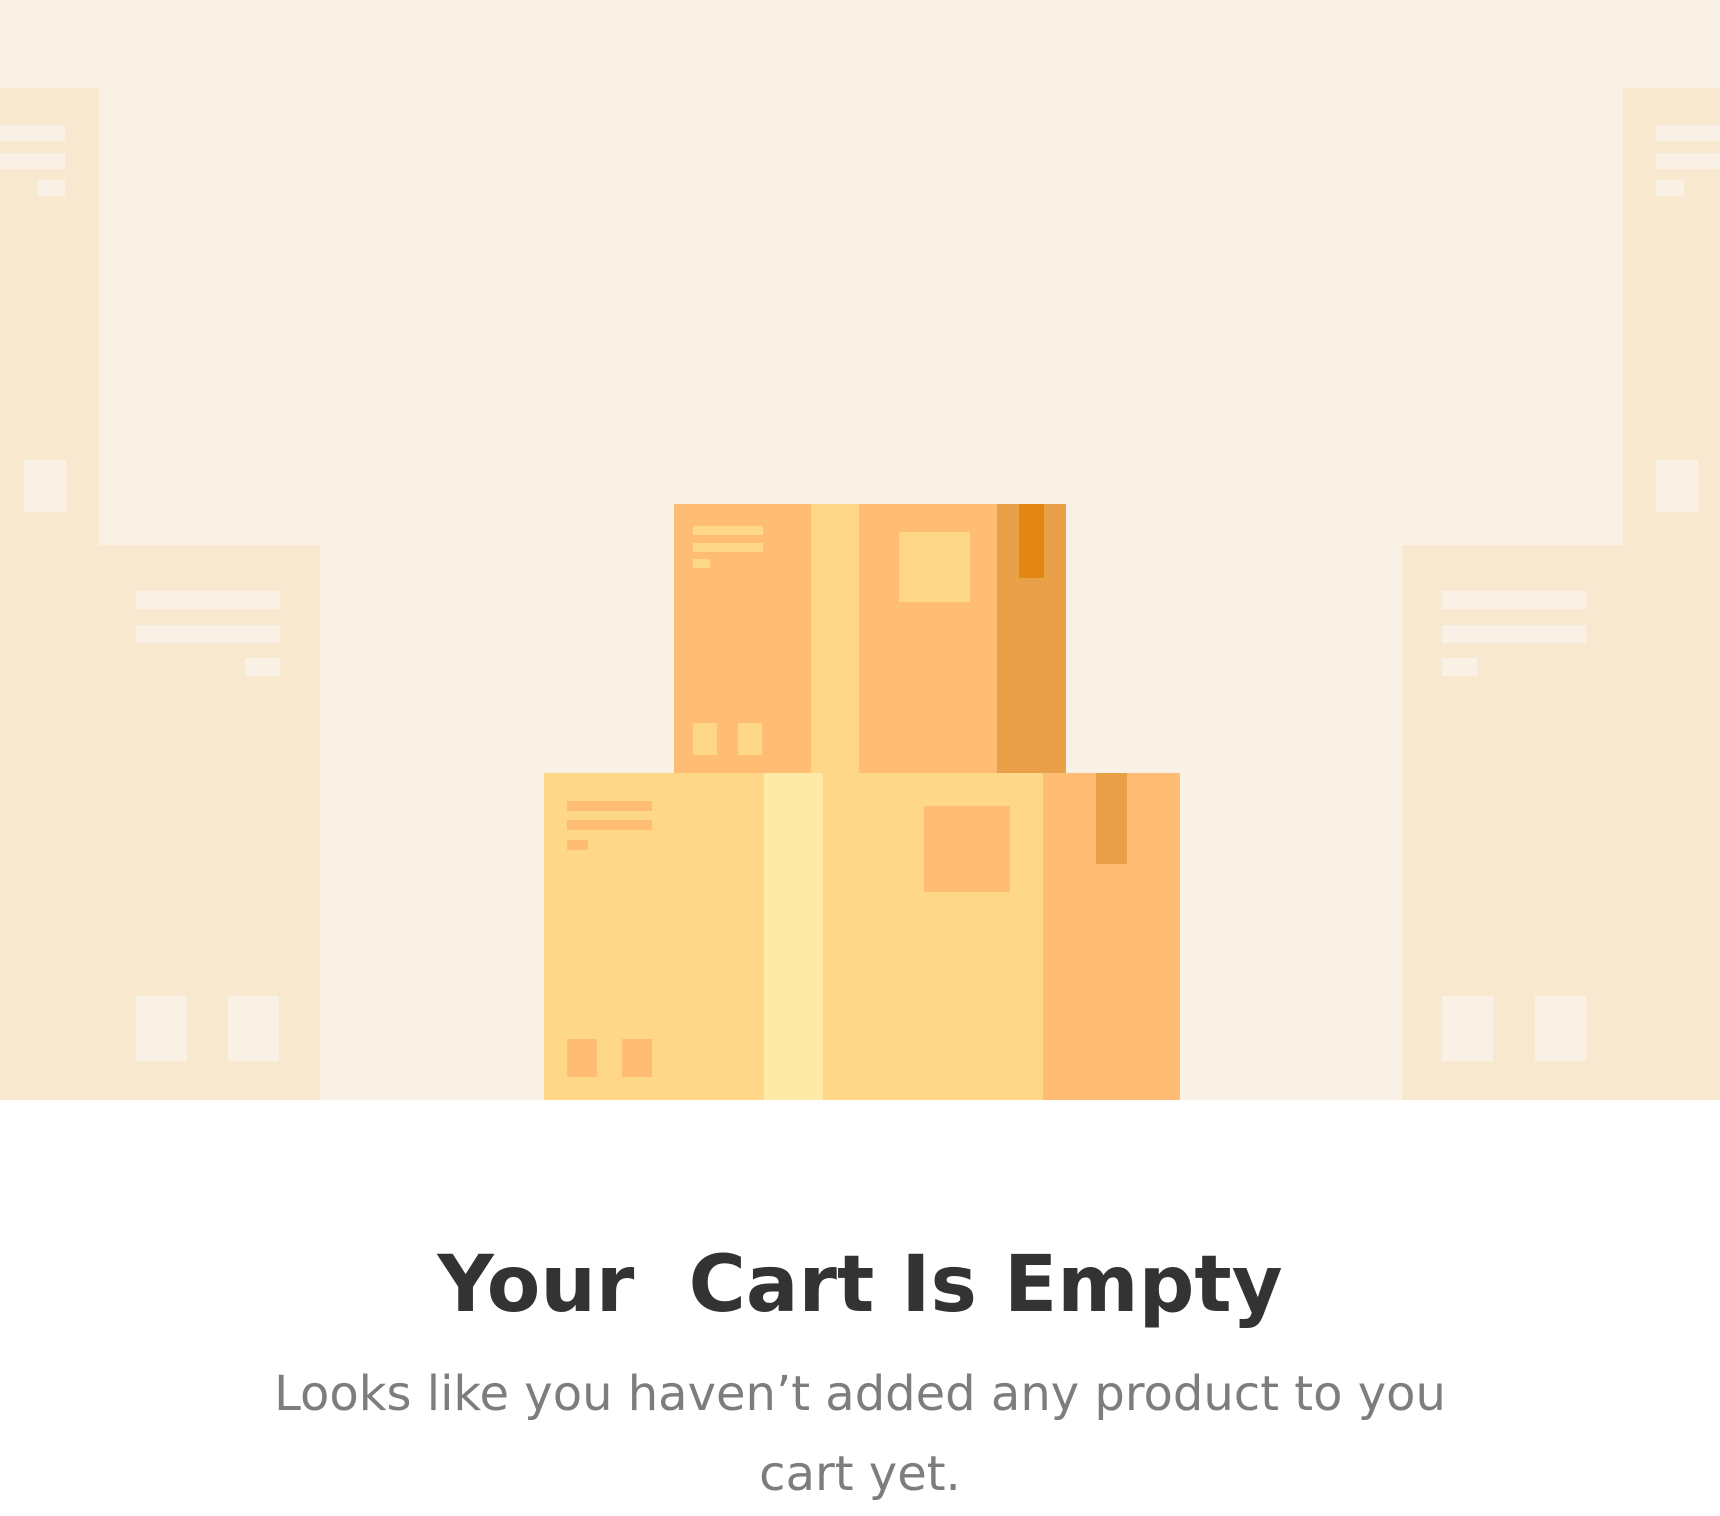 This screenshot has height=1516, width=1720. I want to click on left-building, so click(160, 594).